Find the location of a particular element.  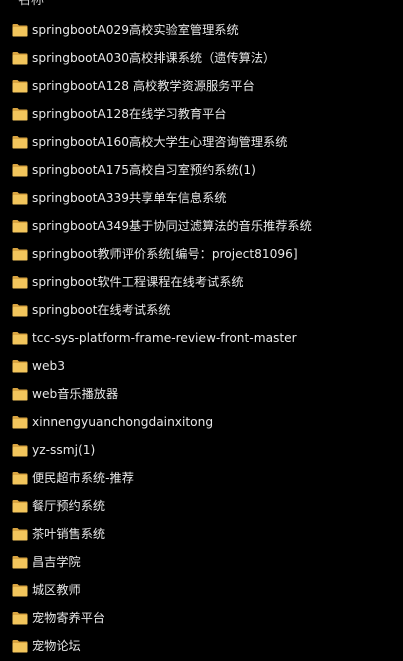

folder-name: web3 is located at coordinates (48, 366).